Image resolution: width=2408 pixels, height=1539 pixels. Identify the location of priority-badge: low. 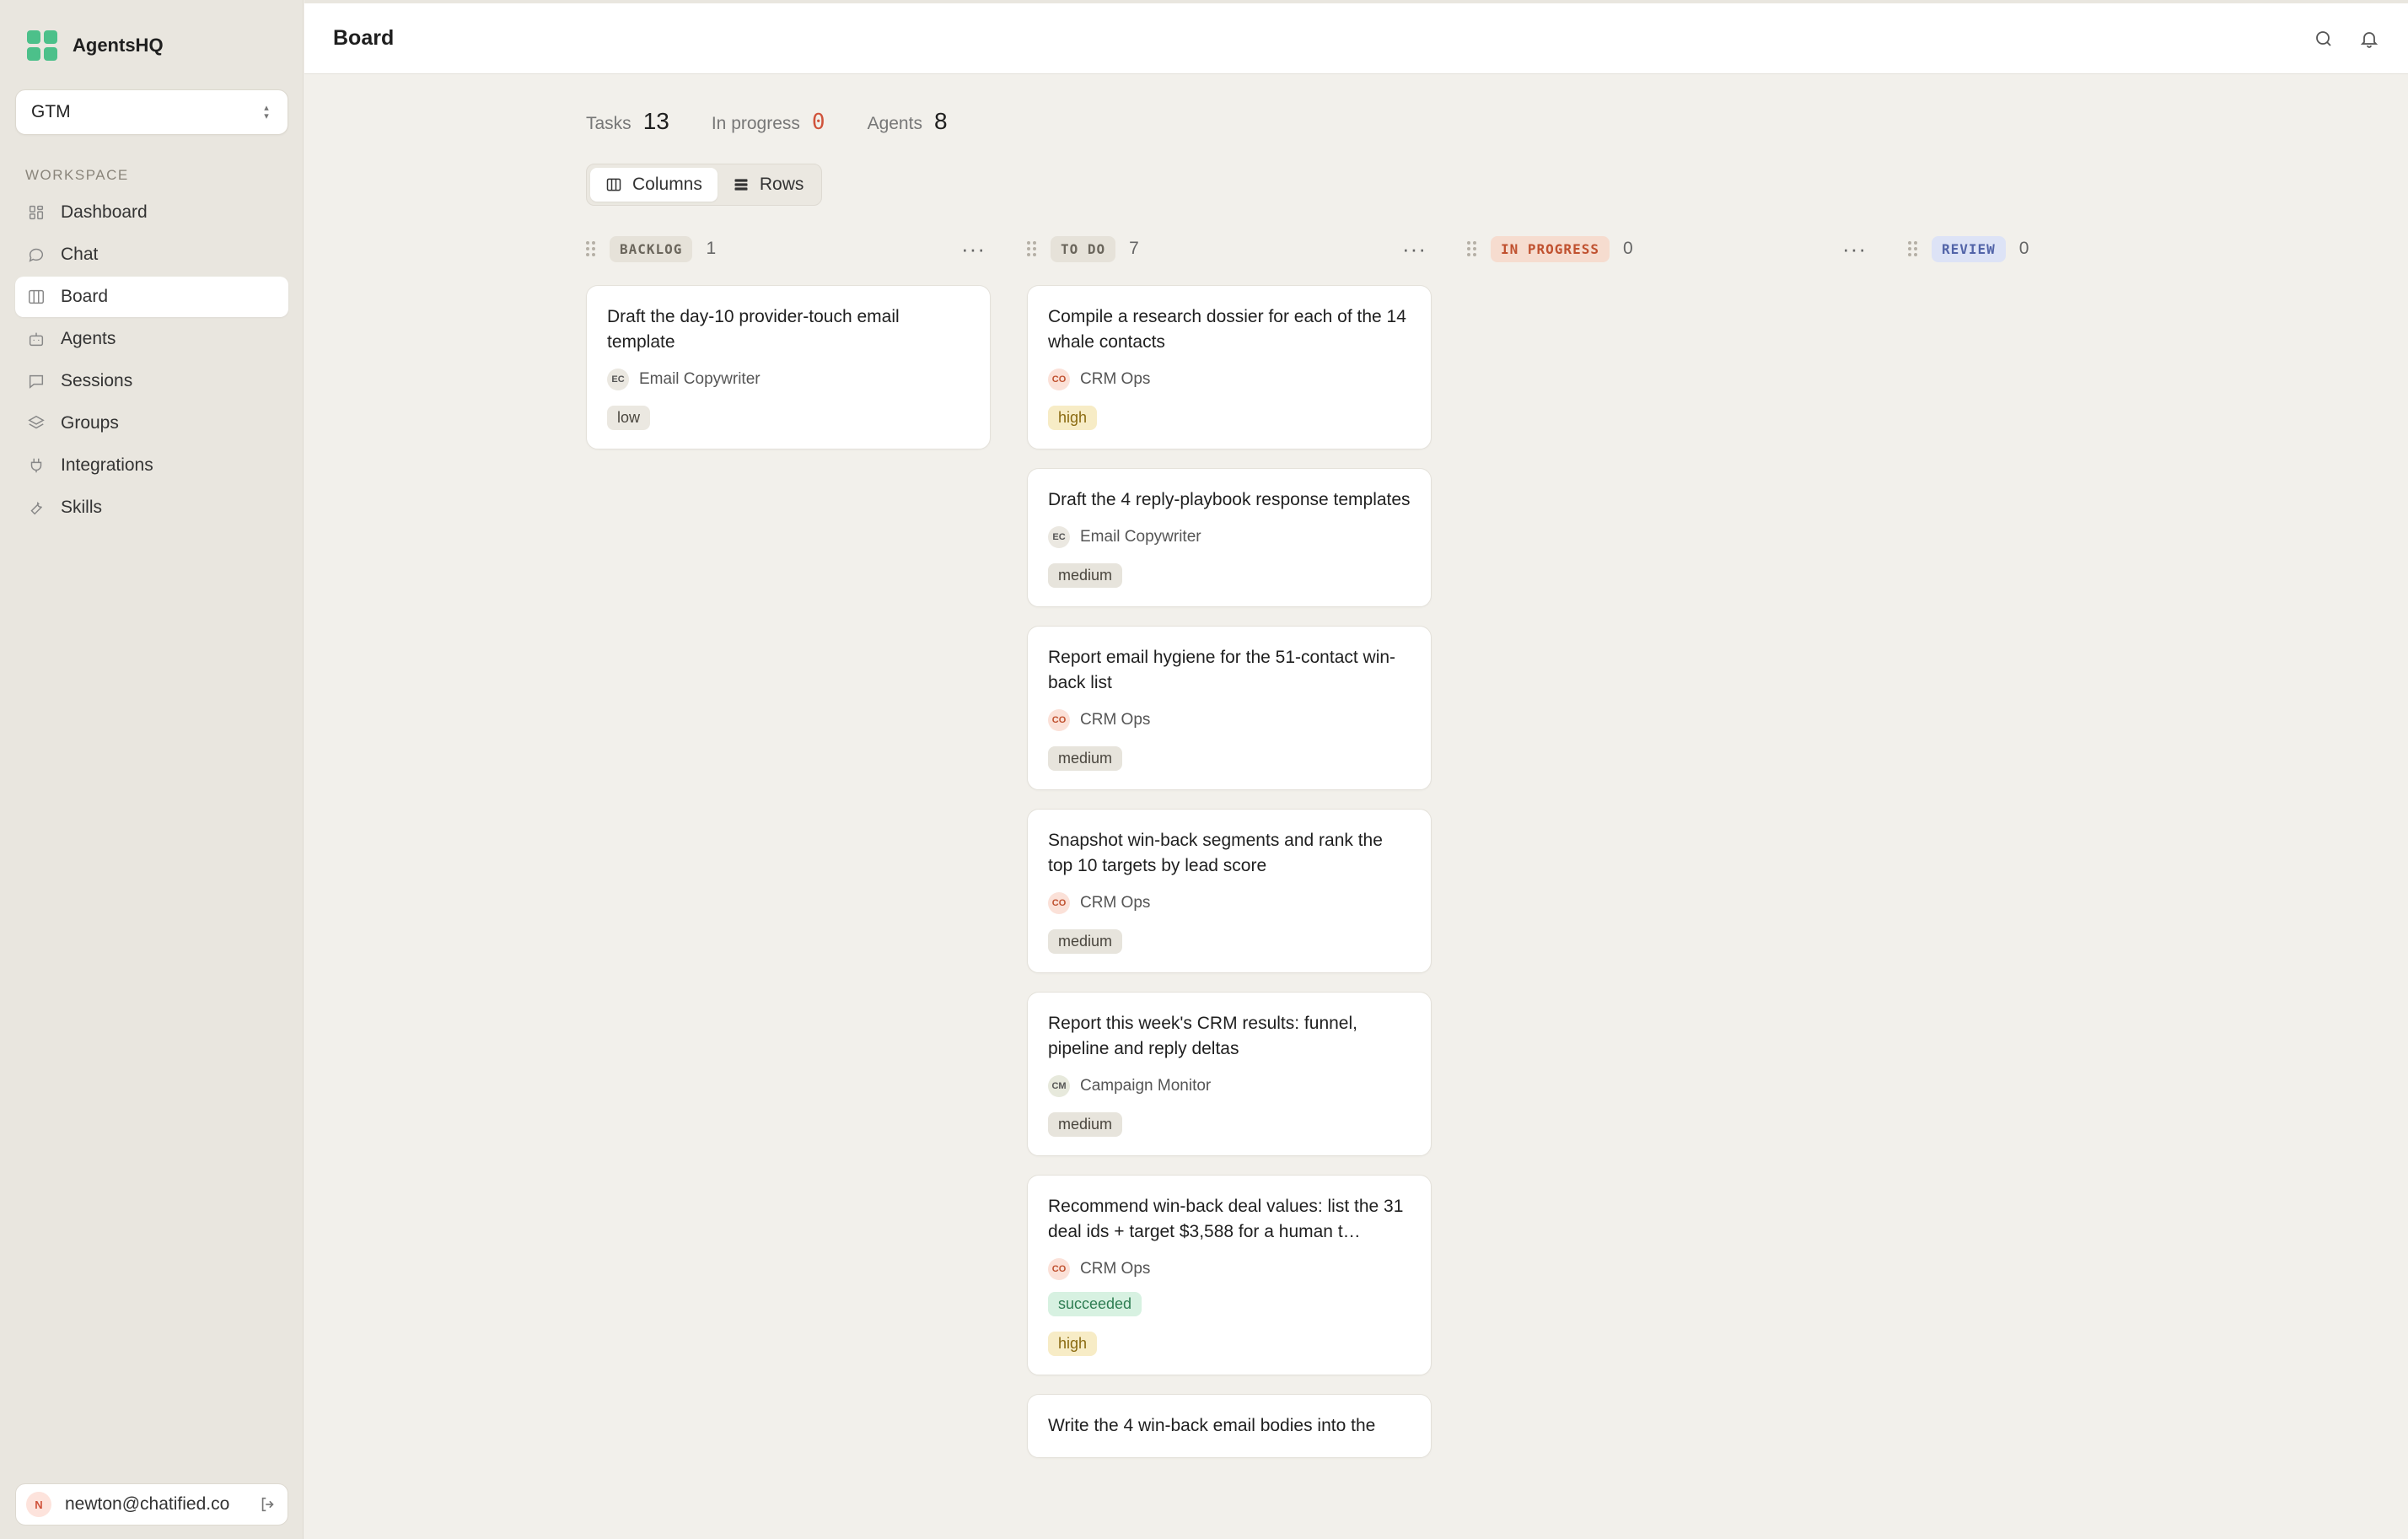
(629, 418).